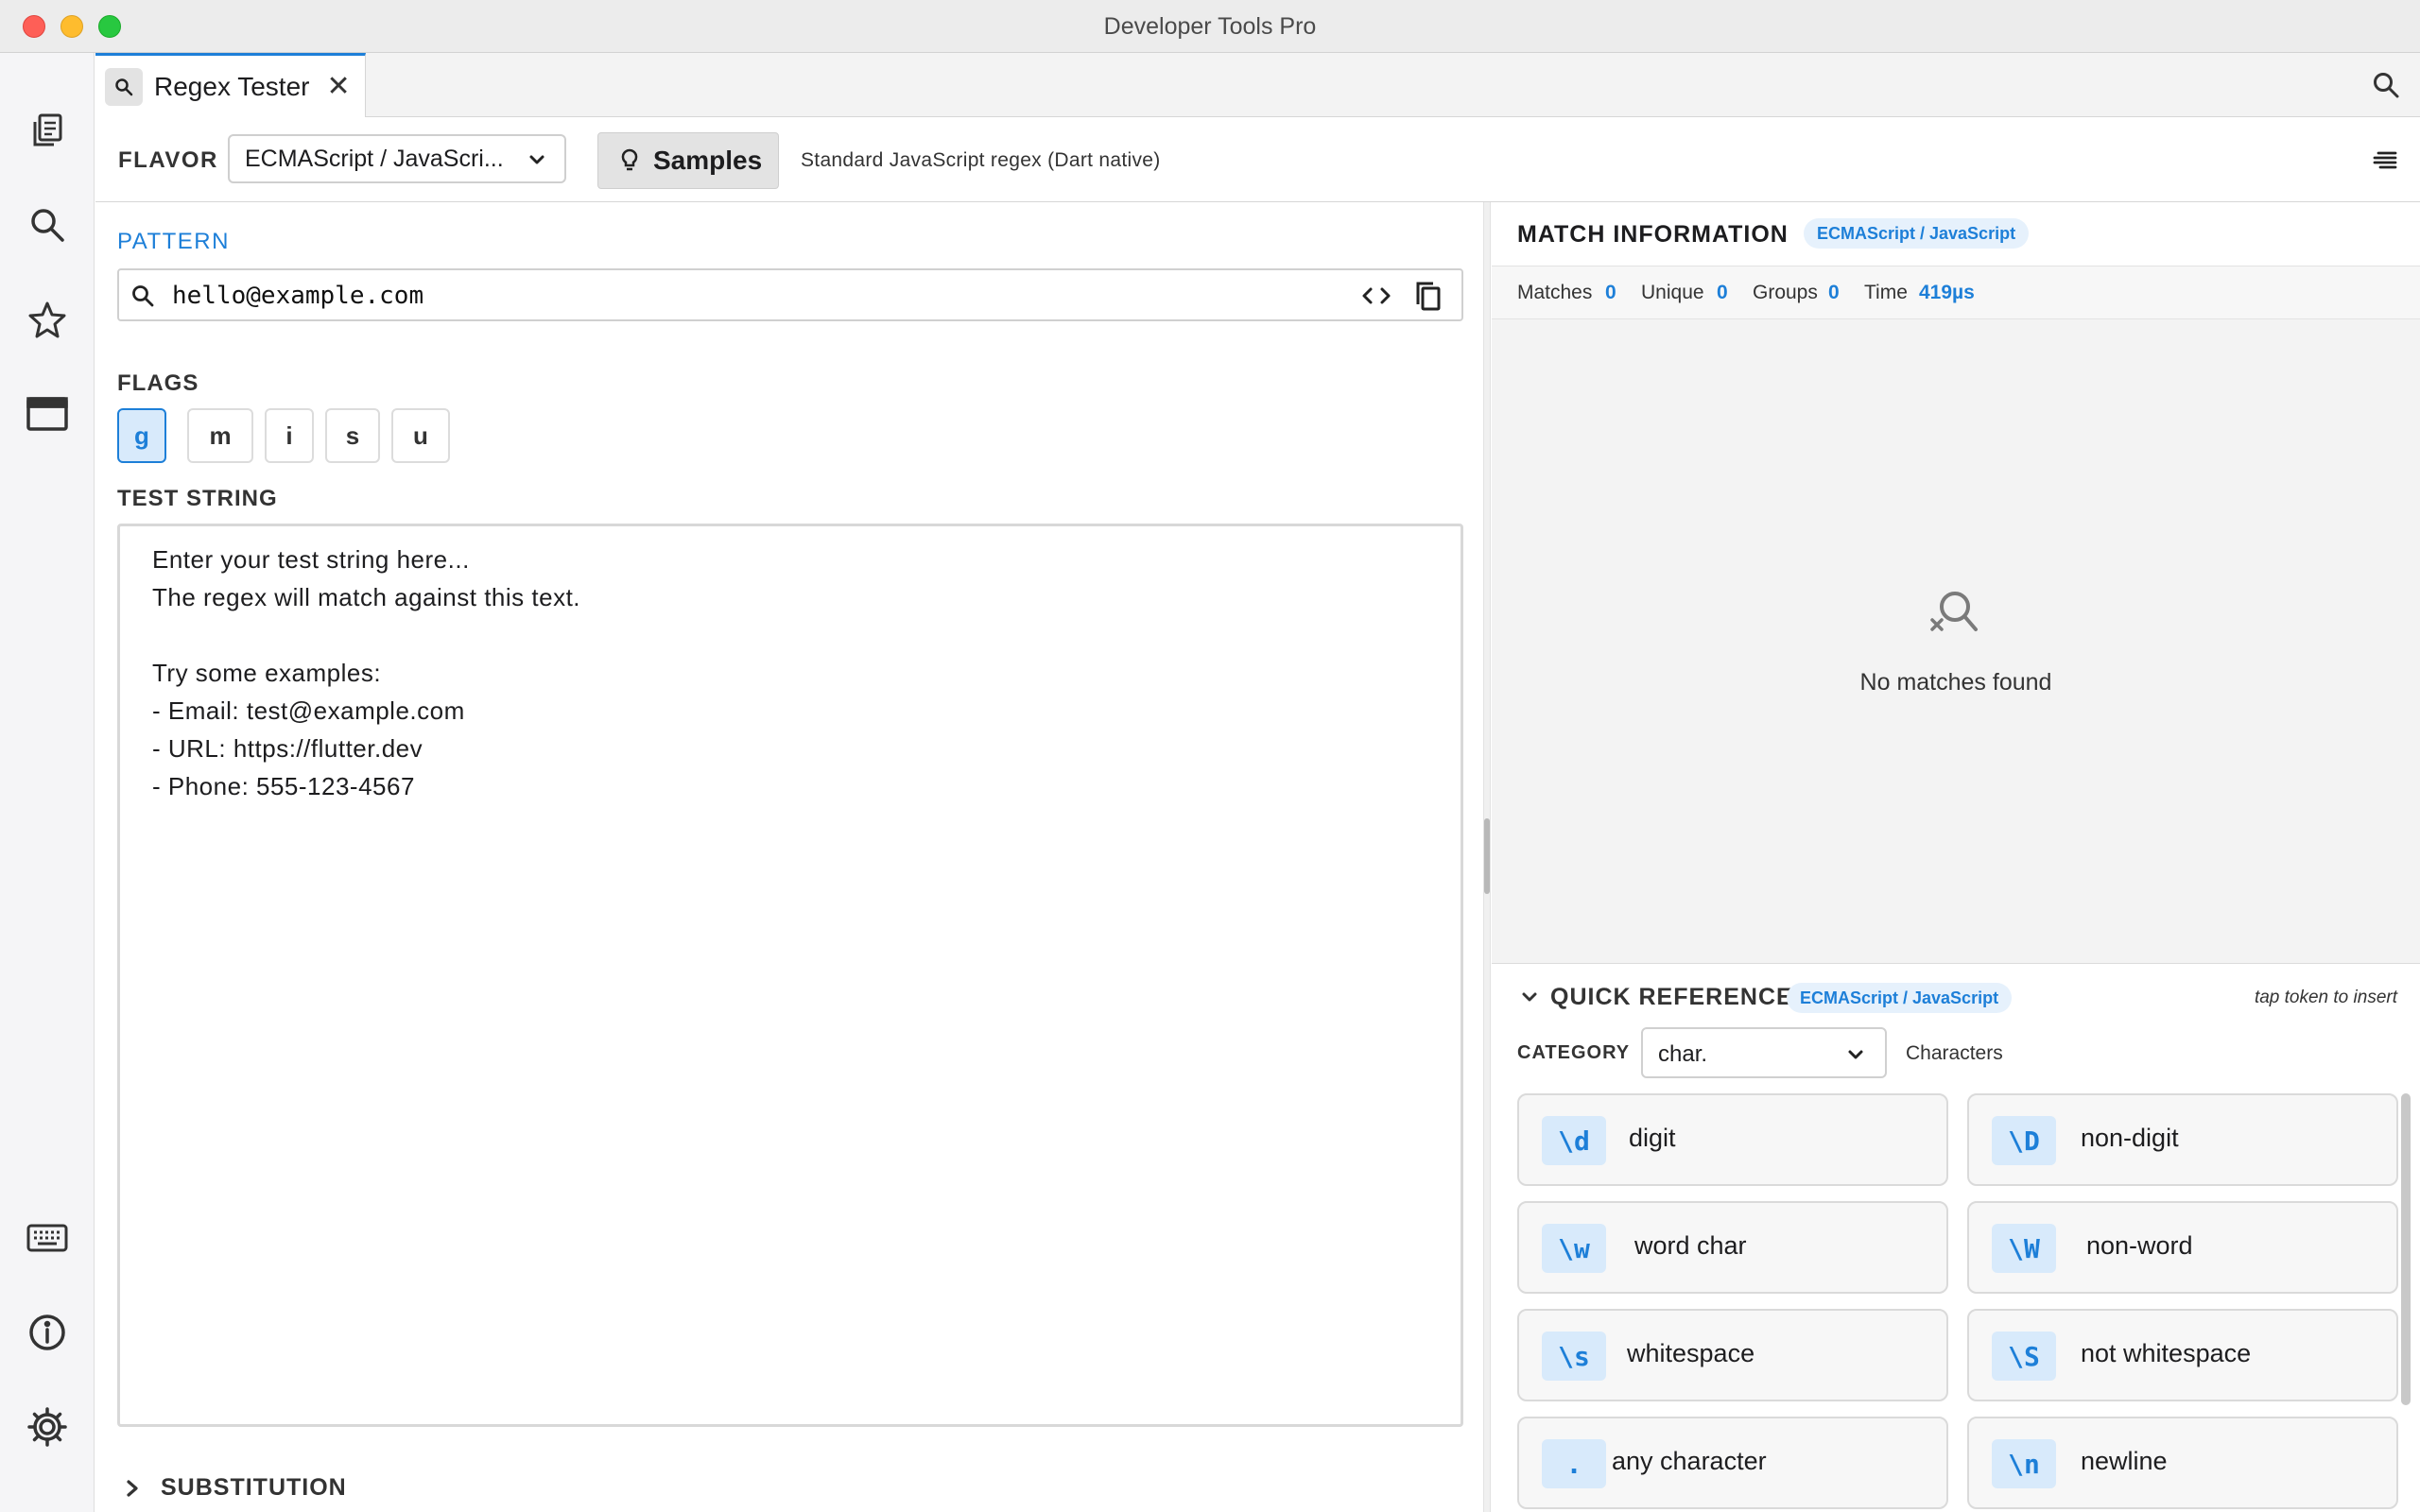  I want to click on stat-matches-label: Matches, so click(1555, 292).